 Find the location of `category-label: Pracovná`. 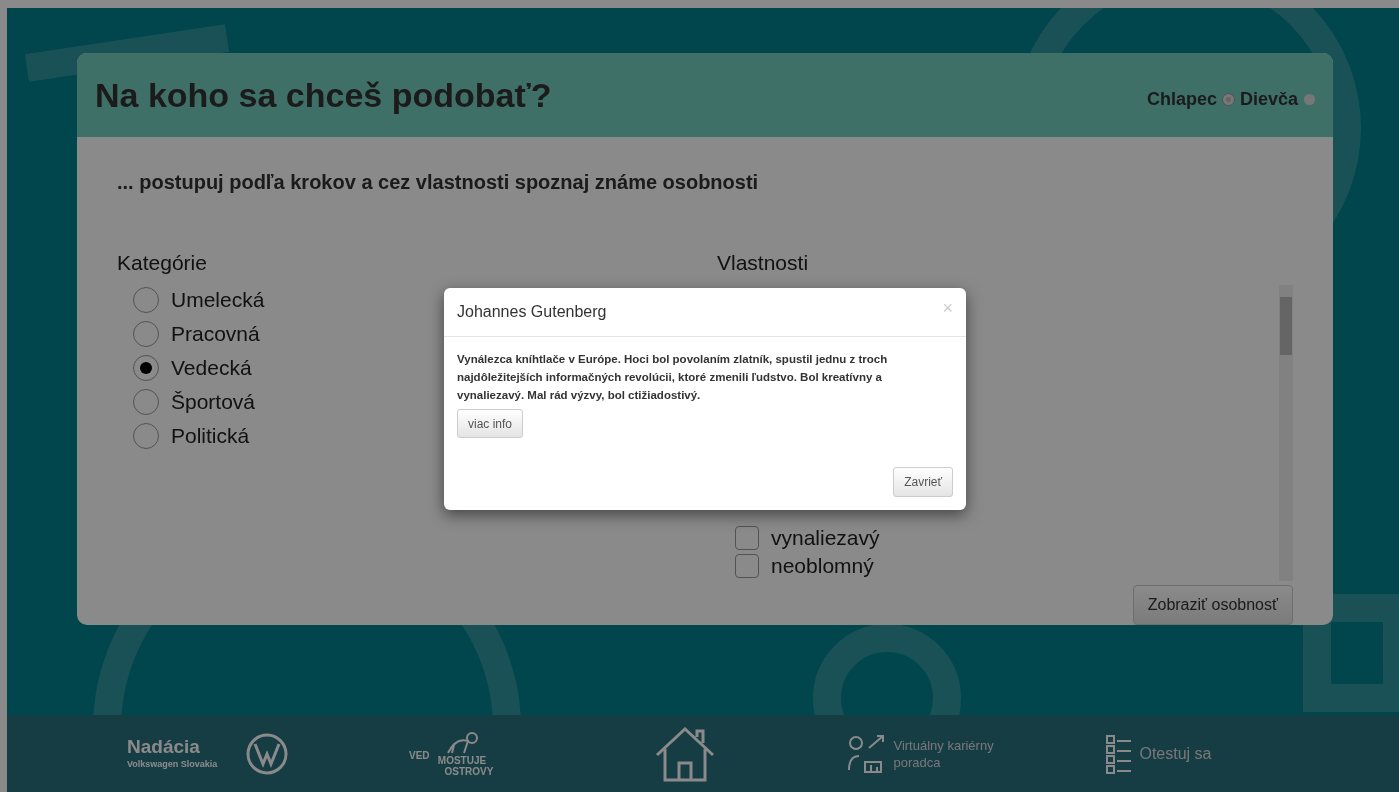

category-label: Pracovná is located at coordinates (215, 333).